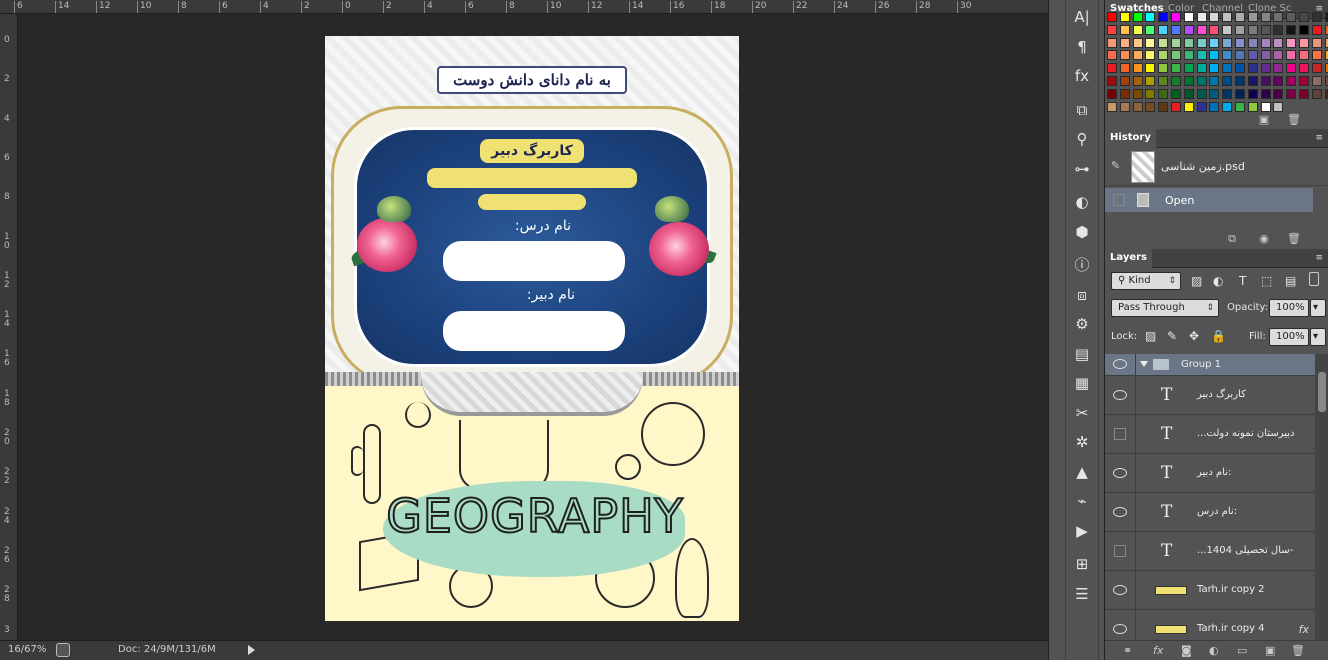 Image resolution: width=1328 pixels, height=660 pixels. I want to click on panel-tool-icon: A|, so click(1082, 17).